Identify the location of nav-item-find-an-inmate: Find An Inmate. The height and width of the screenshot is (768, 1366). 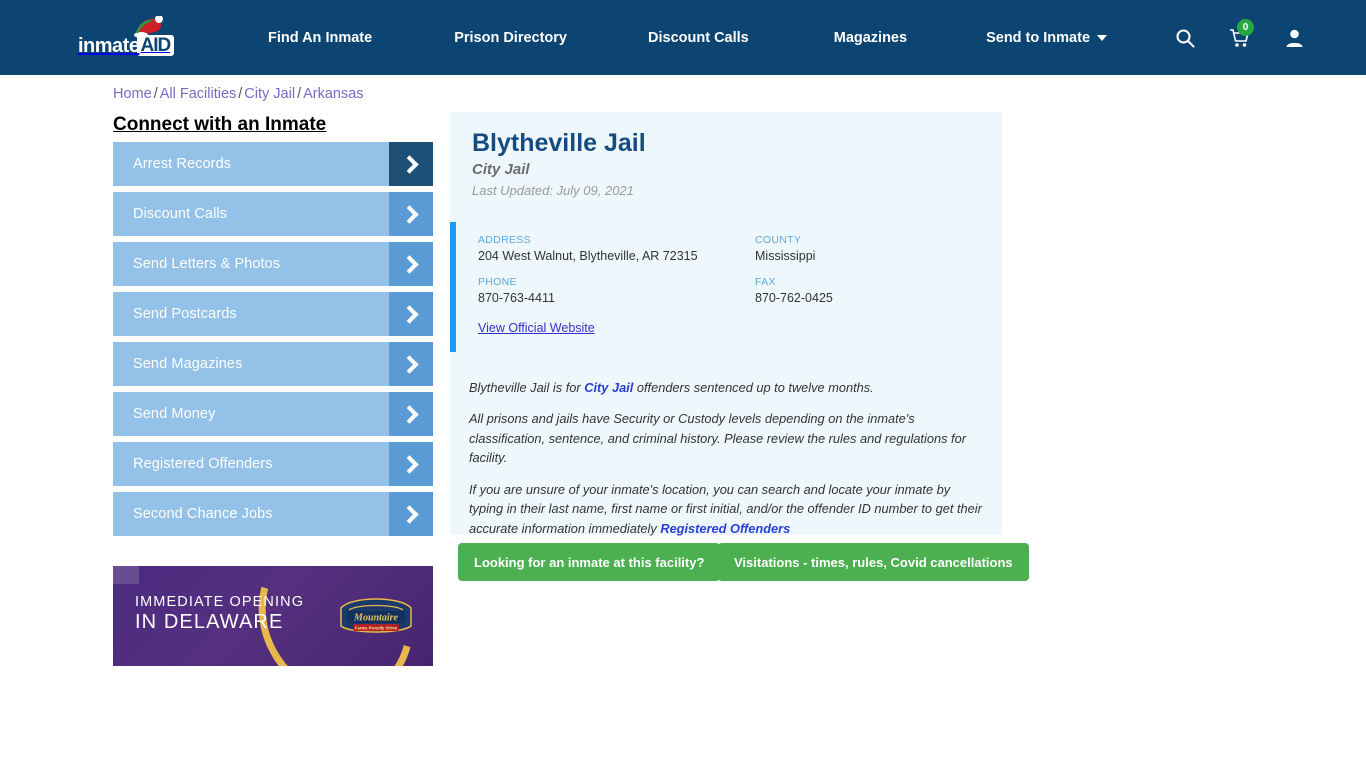
(320, 38).